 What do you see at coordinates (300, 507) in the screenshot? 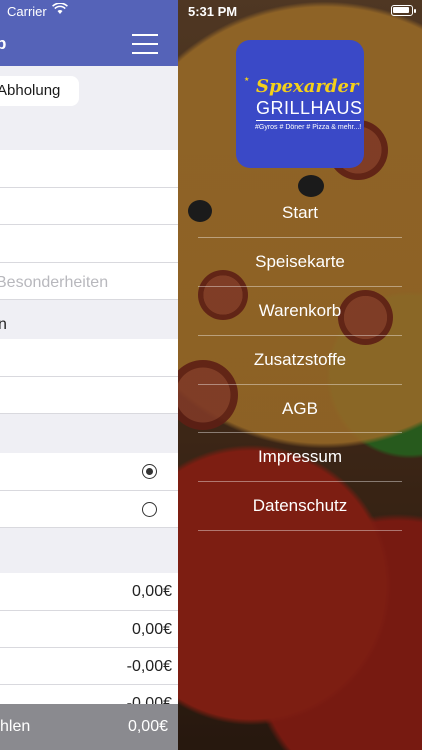
I see `menu-item-datenschutz: Datenschutz` at bounding box center [300, 507].